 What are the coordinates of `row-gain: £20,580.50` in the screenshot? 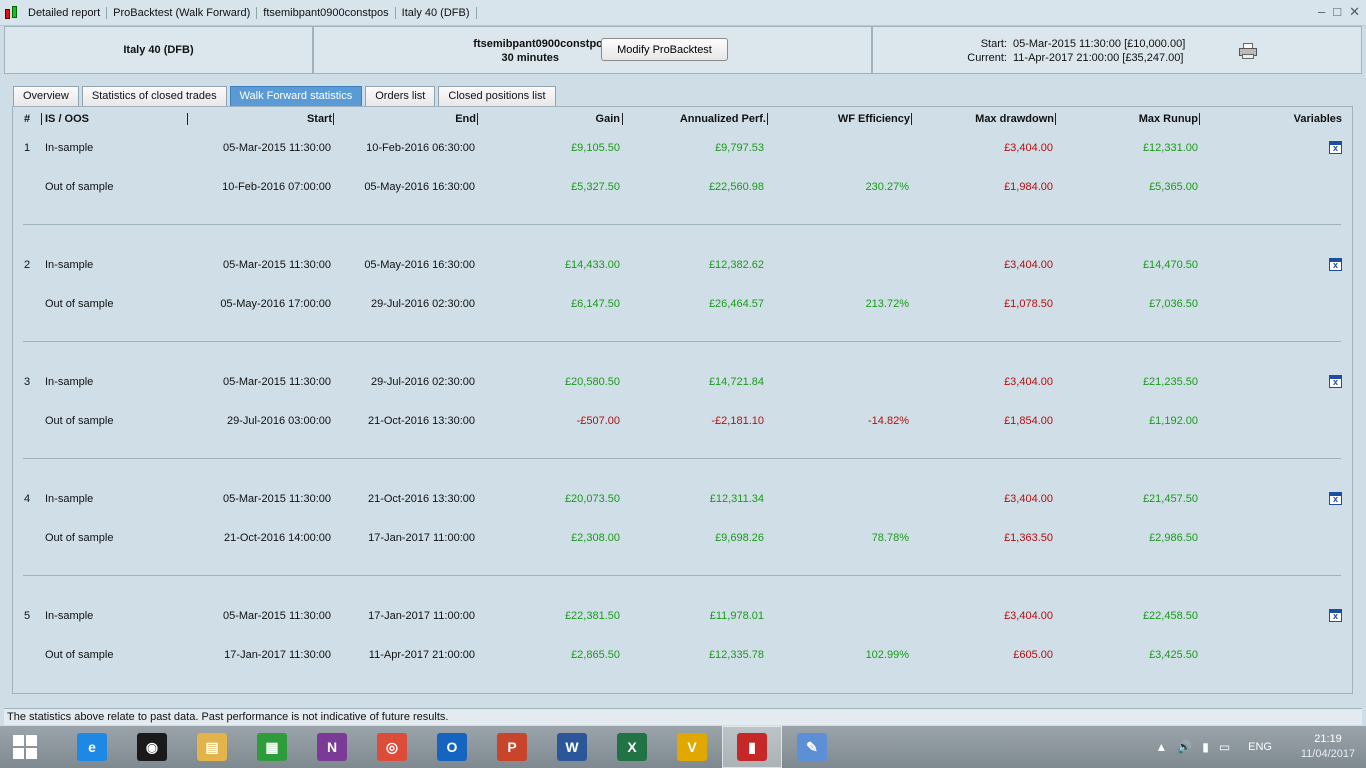 It's located at (592, 382).